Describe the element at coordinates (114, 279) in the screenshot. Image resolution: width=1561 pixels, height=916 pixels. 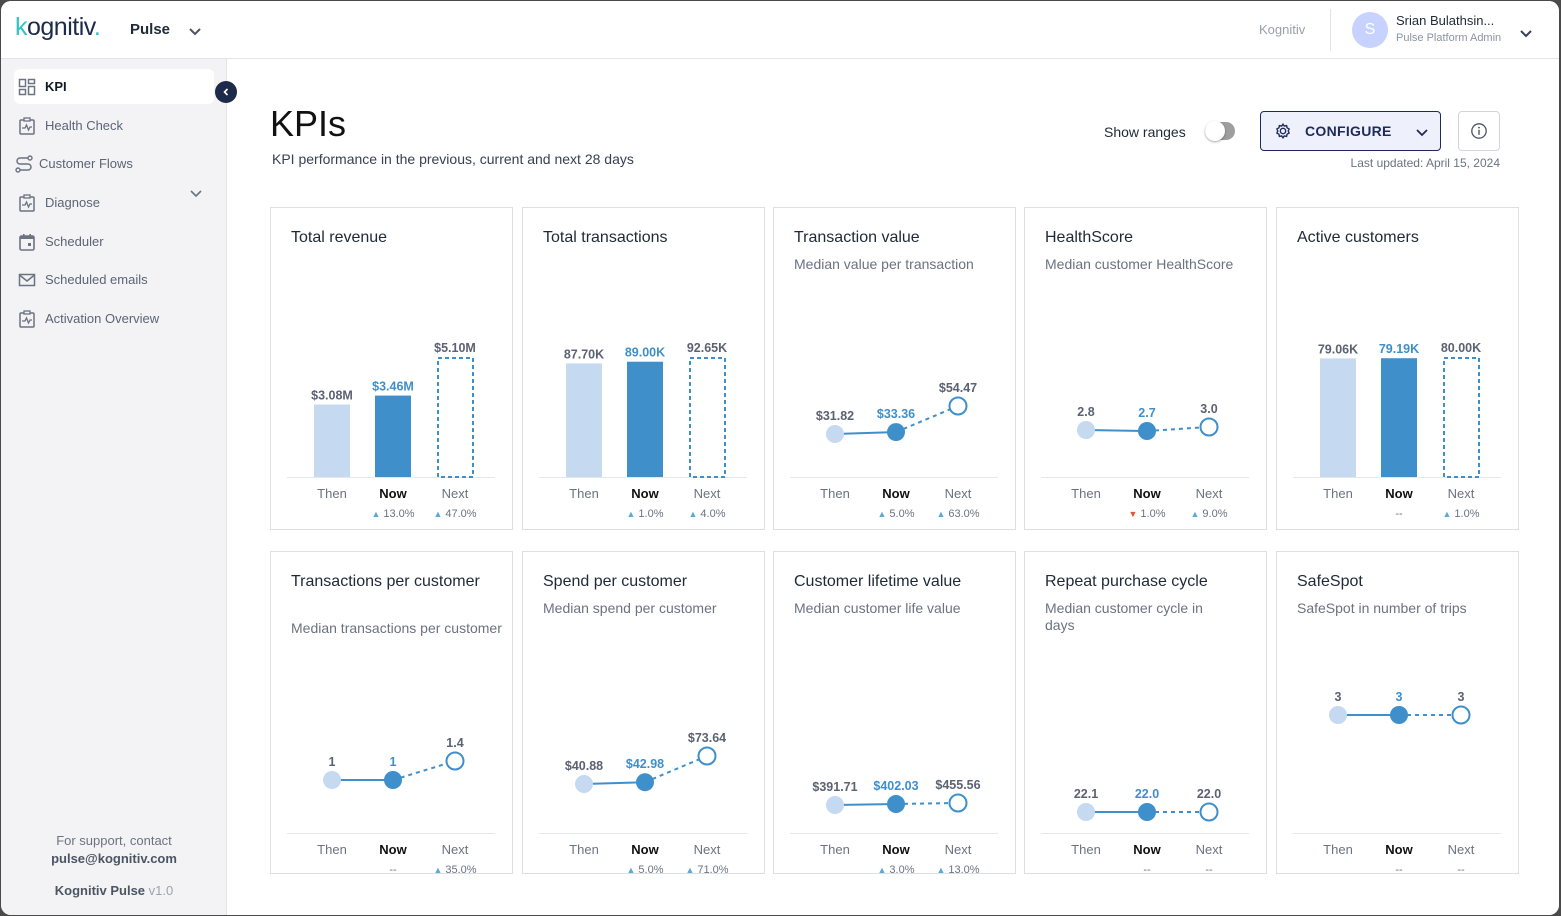
I see `sidebar-item-scheduled-emails: Scheduled emails` at that location.